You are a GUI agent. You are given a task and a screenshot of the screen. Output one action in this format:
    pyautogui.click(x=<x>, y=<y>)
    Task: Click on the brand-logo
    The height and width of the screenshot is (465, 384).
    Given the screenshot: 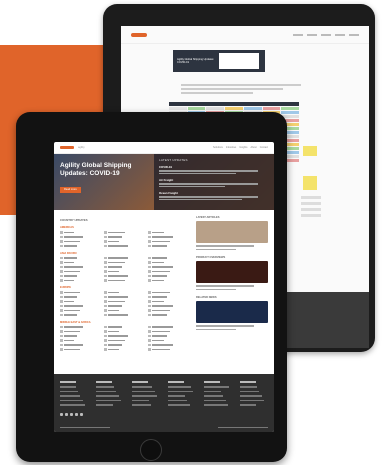 What is the action you would take?
    pyautogui.click(x=67, y=147)
    